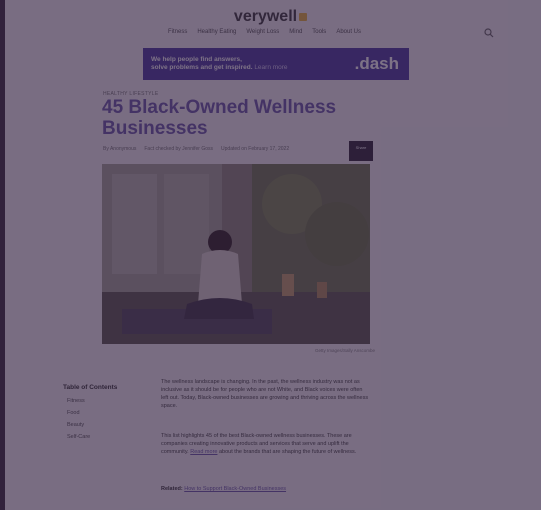 The width and height of the screenshot is (541, 510). I want to click on logo-accent-icon, so click(303, 16).